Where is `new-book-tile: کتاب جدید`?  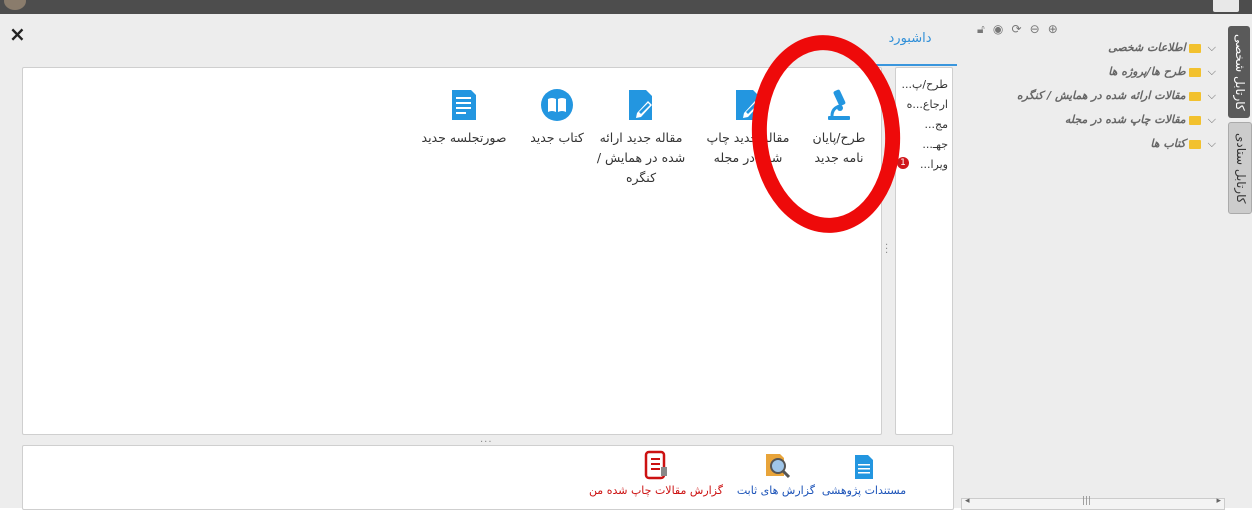 new-book-tile: کتاب جدید is located at coordinates (557, 118).